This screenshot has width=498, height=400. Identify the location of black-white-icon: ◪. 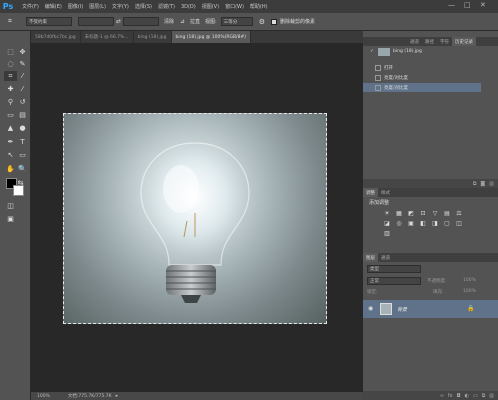
(387, 223).